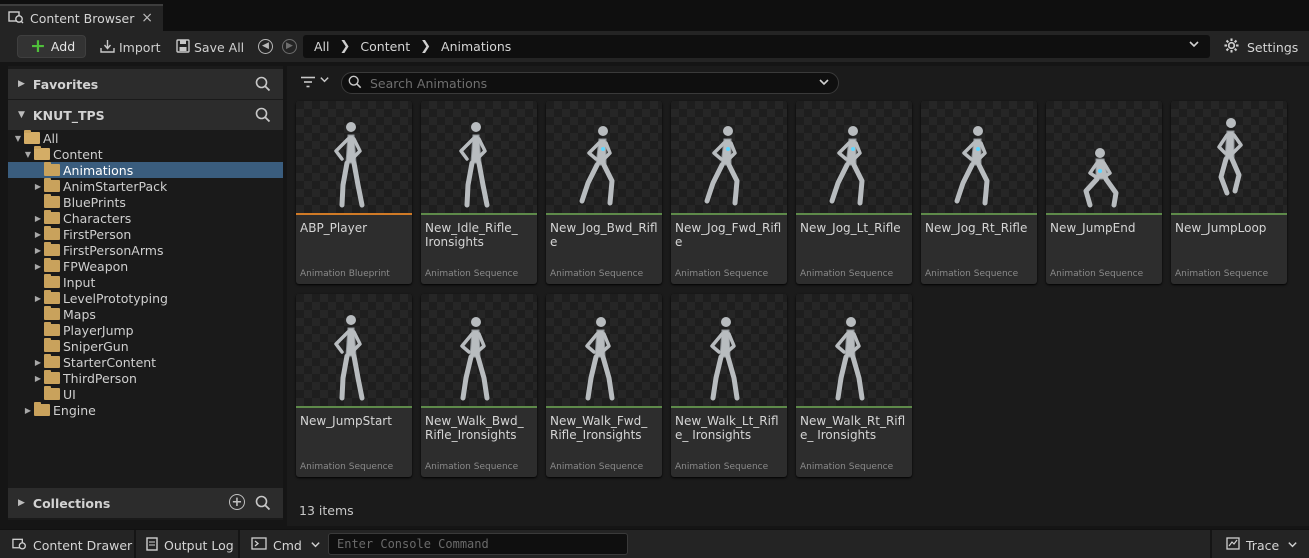  I want to click on tree-folder-label: FPWeapon, so click(96, 266).